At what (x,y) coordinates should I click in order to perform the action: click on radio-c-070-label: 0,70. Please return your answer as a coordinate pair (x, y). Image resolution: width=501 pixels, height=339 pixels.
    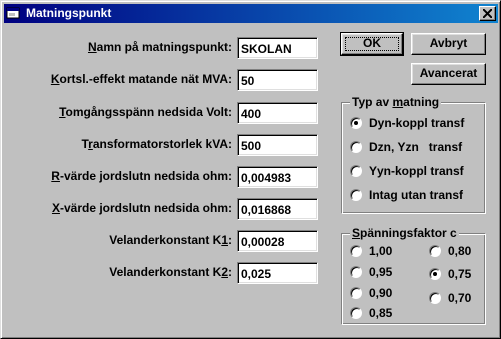
    Looking at the image, I should click on (460, 298).